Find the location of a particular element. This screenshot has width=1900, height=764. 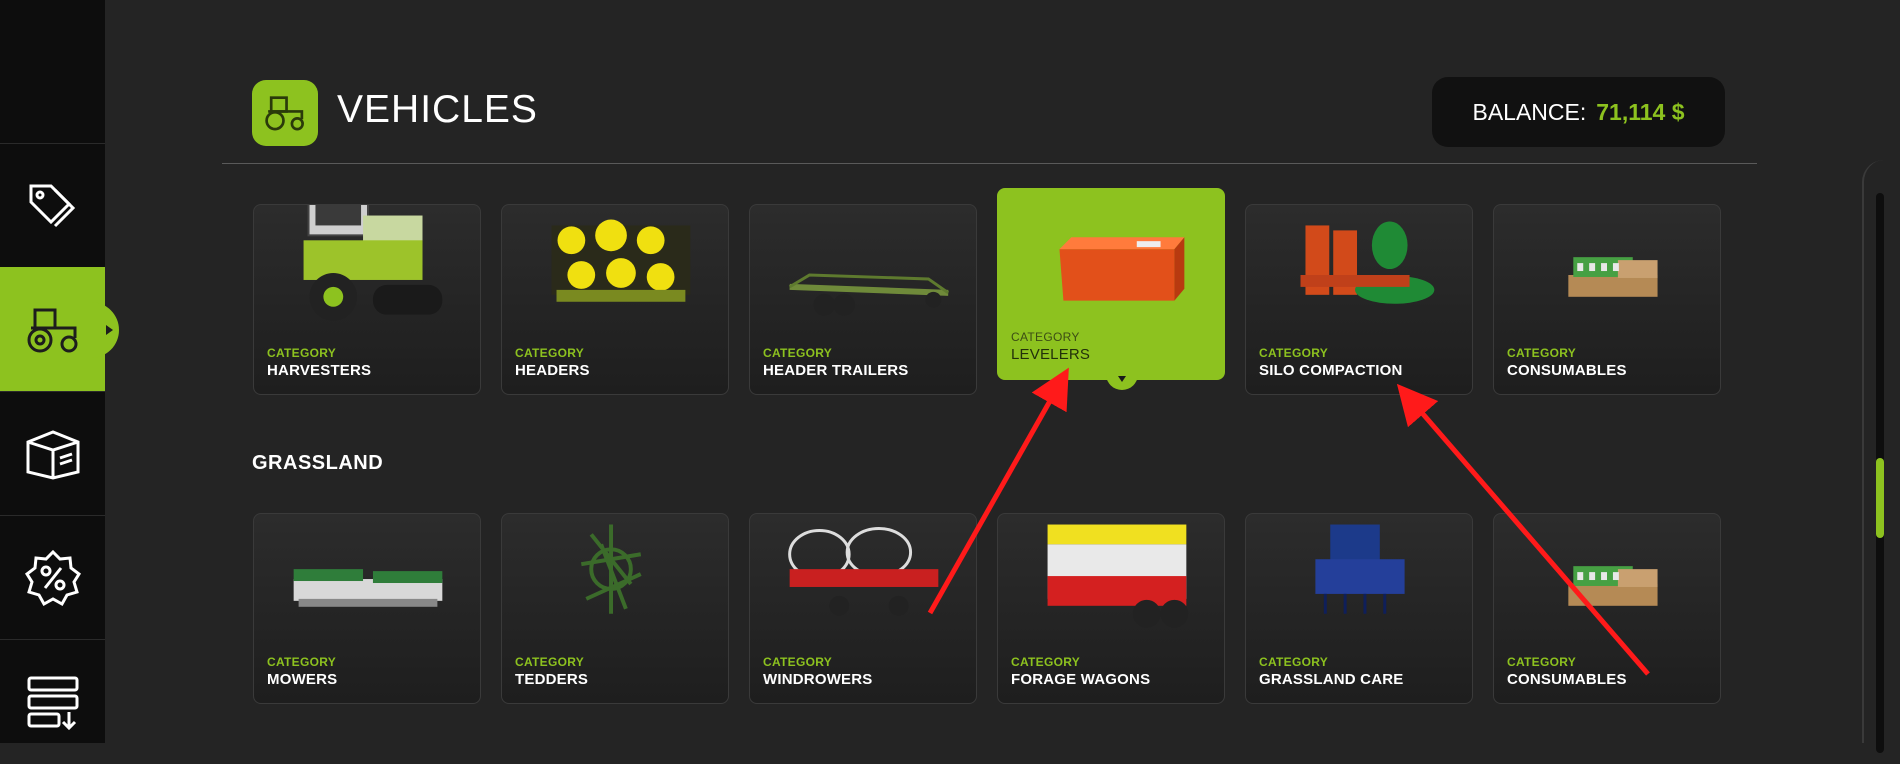

sidebar-item-shop is located at coordinates (52, 453).